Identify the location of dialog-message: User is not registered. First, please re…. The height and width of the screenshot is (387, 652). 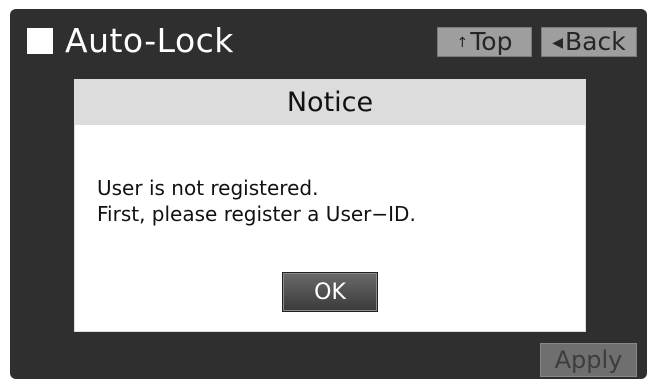
(256, 201).